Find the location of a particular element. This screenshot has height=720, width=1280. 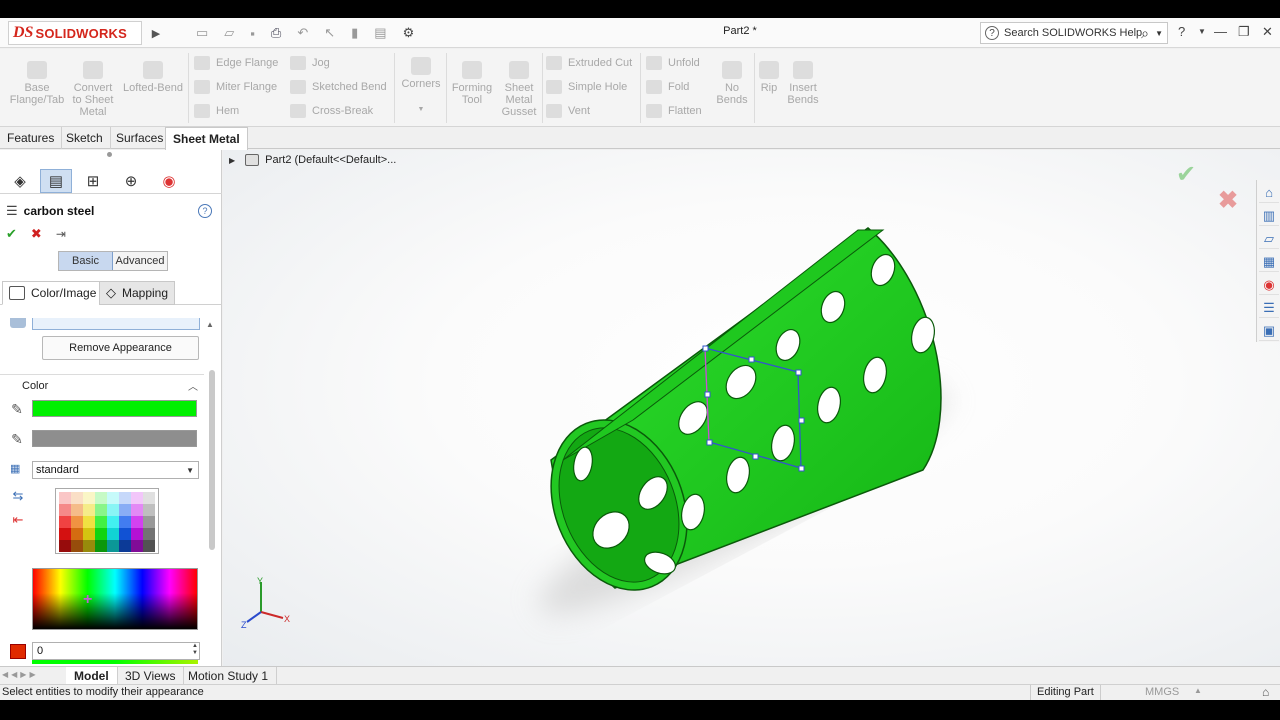

options-gear-icon: ⚙ is located at coordinates (409, 33).